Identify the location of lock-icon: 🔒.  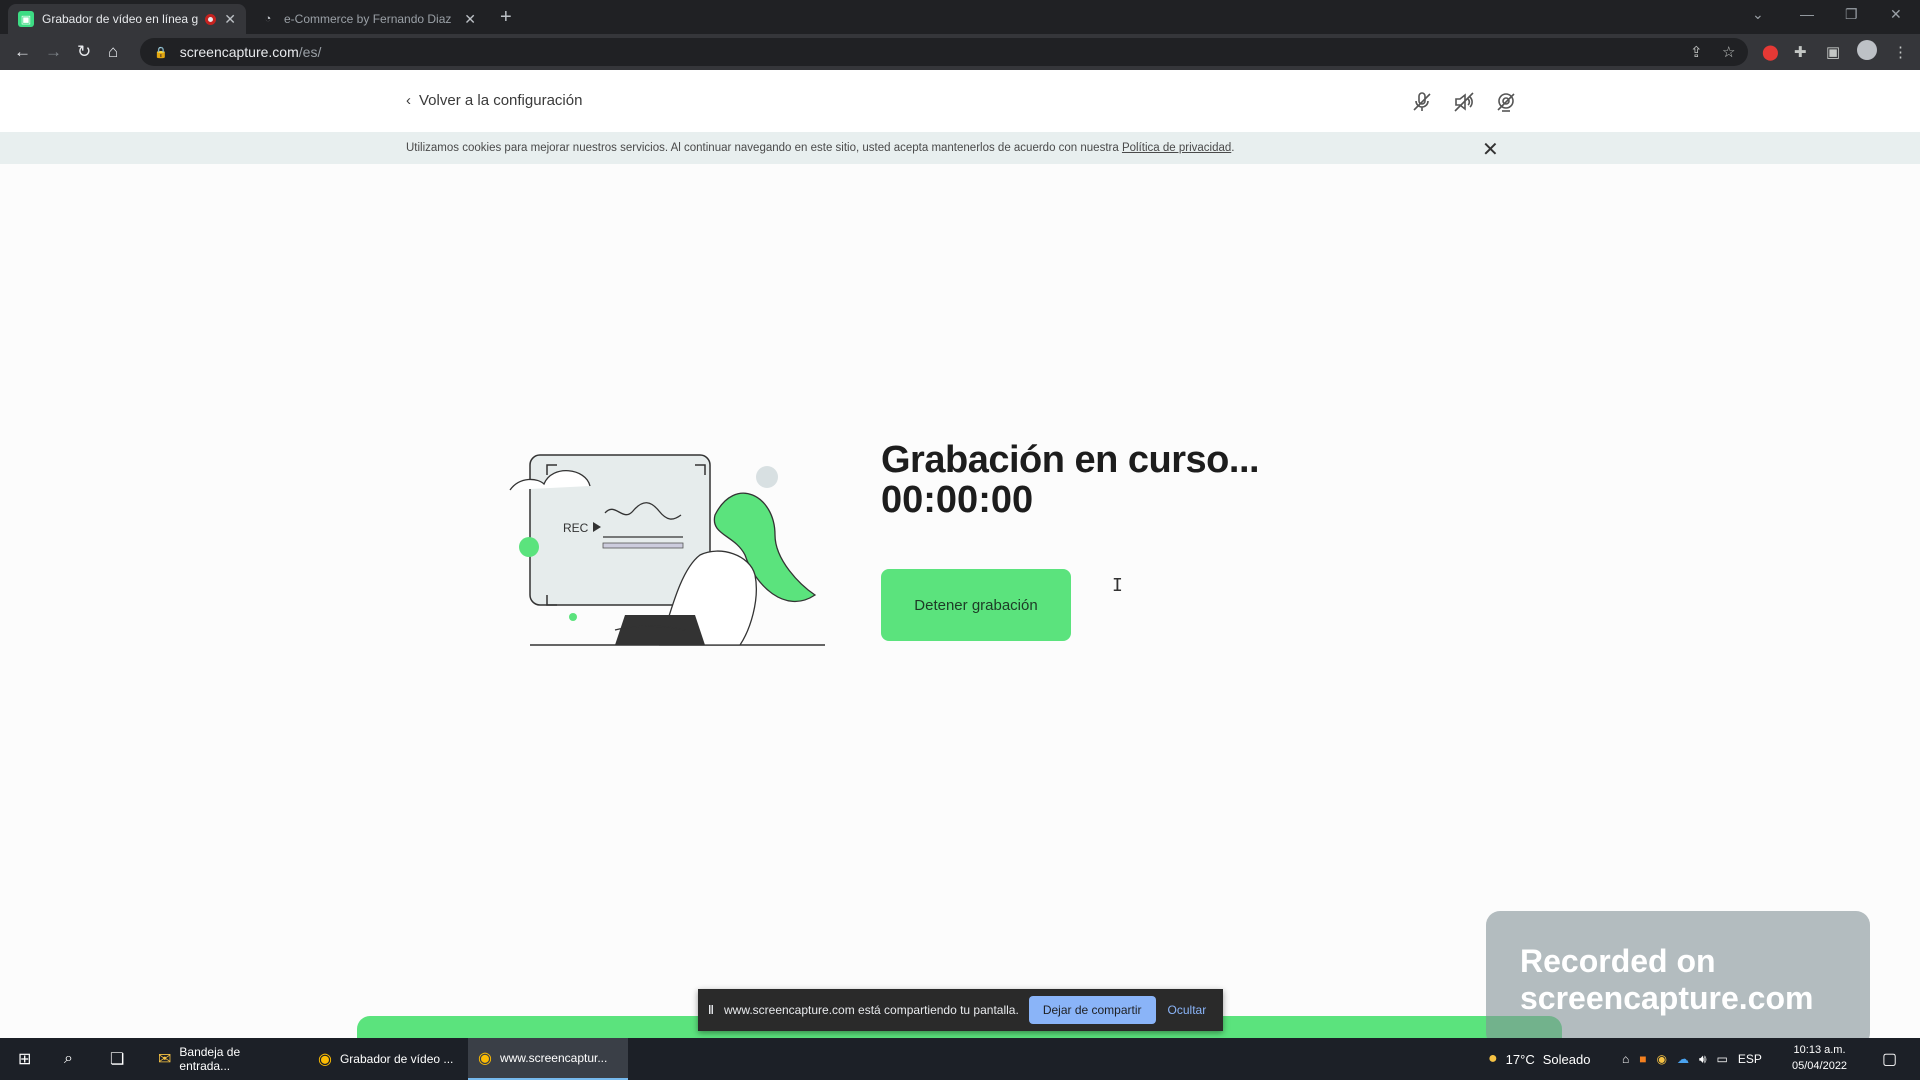
(161, 52).